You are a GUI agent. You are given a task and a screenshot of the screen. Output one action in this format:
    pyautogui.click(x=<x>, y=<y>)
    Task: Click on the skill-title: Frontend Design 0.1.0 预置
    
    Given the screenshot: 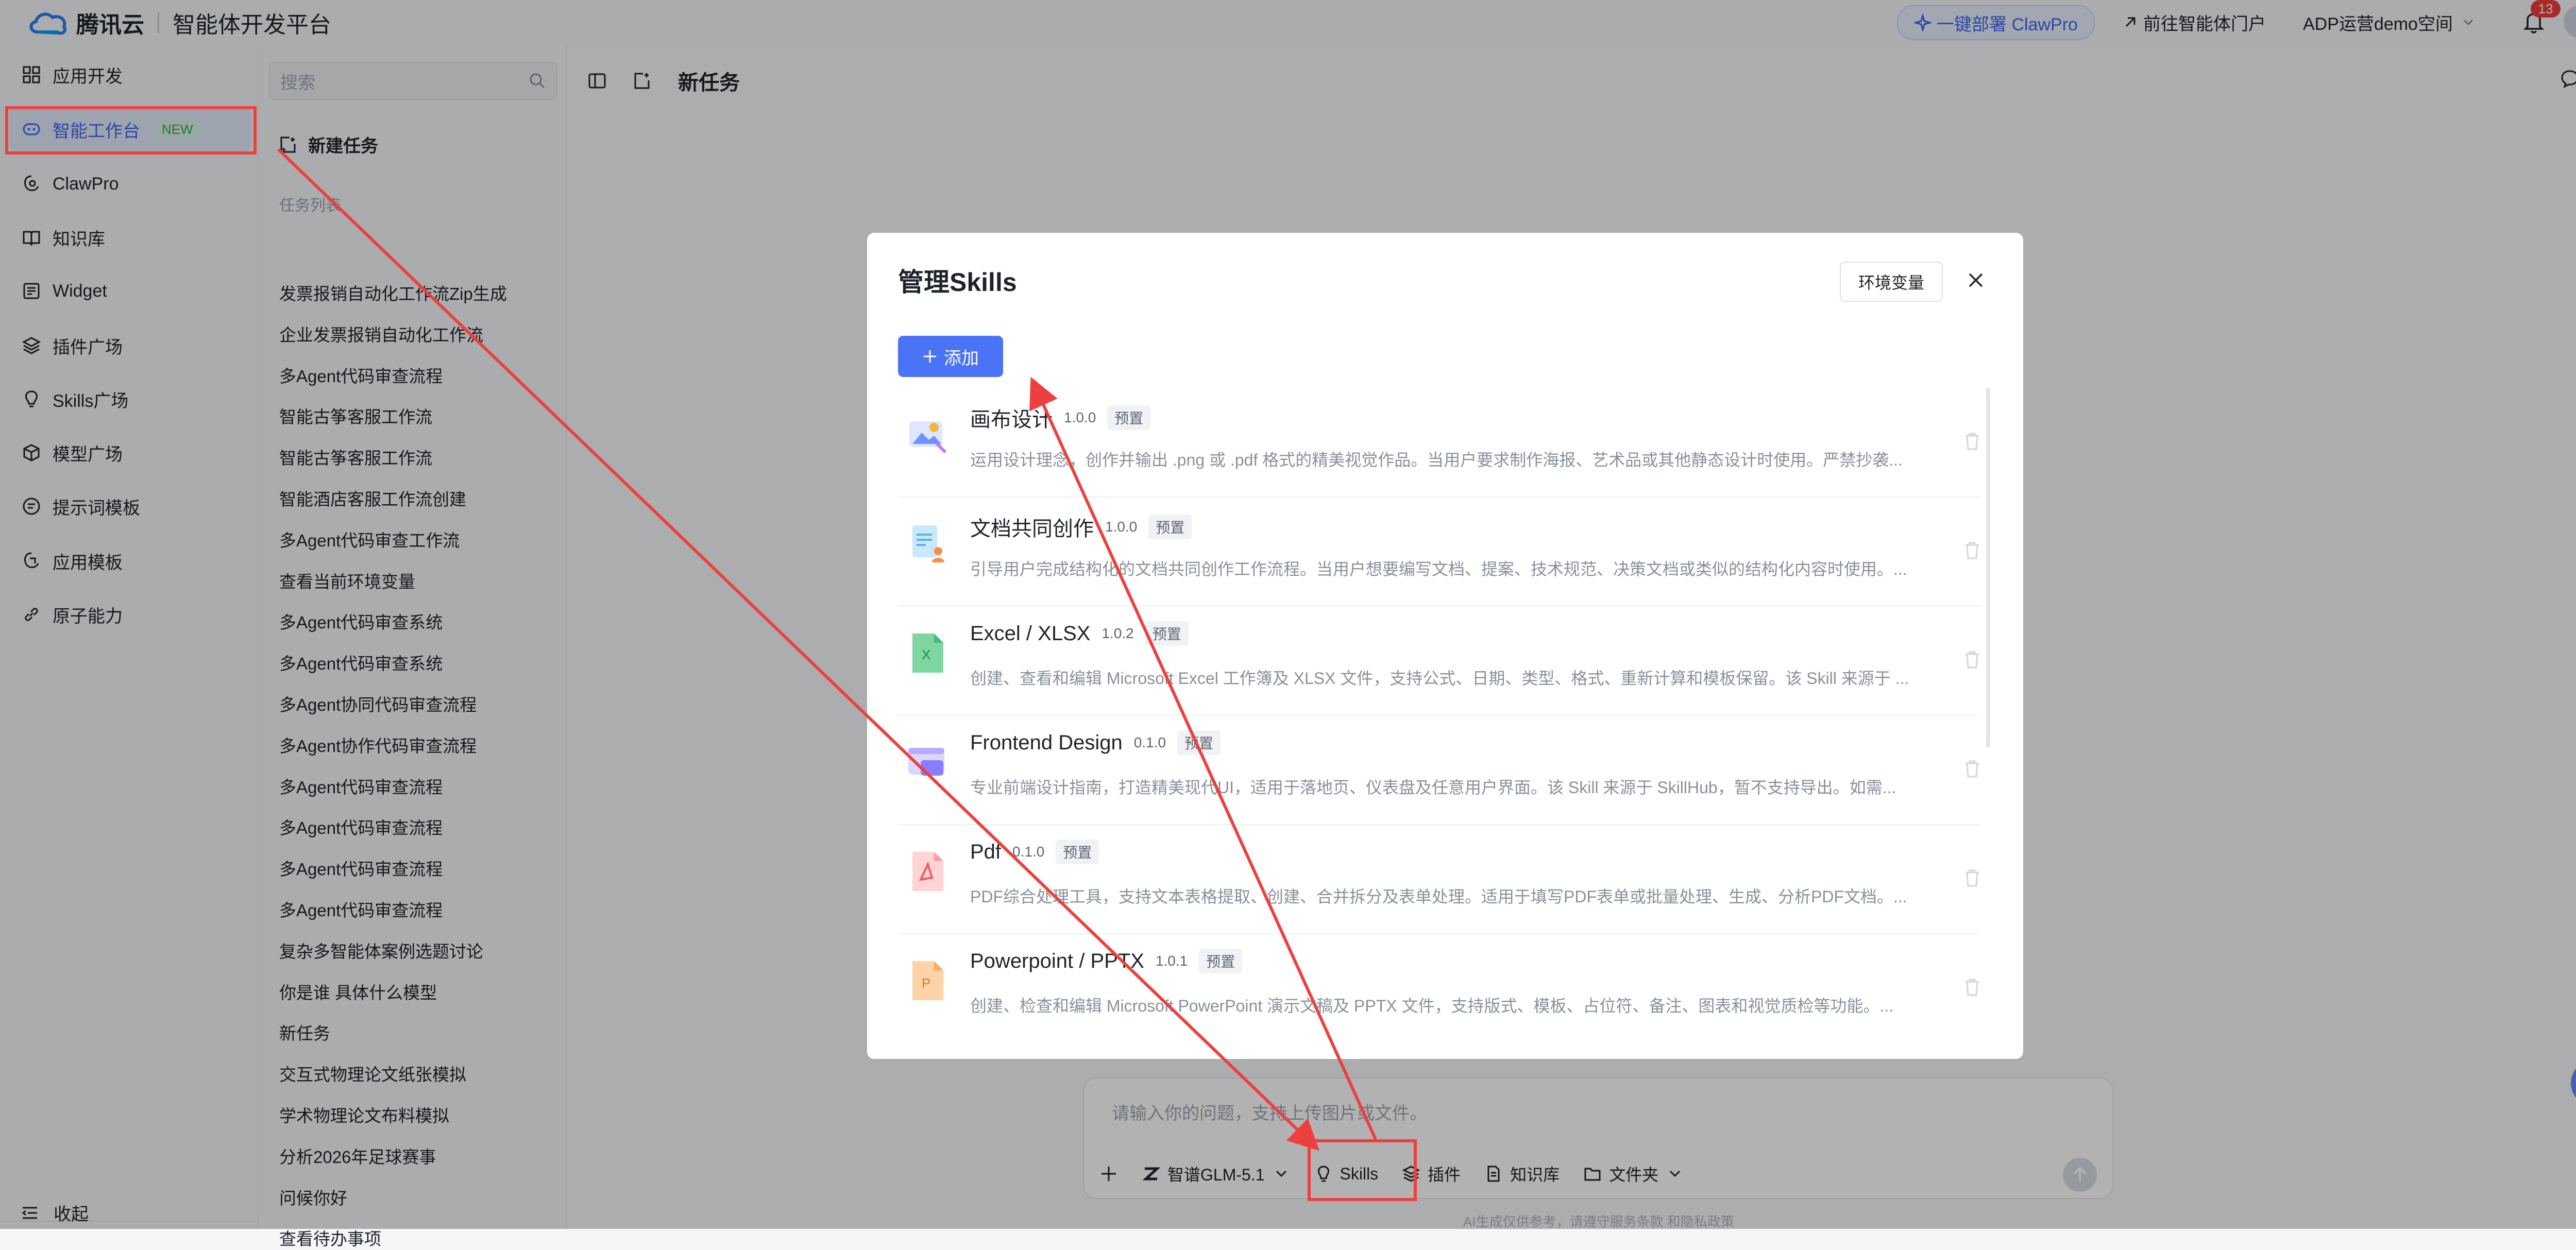 What is the action you would take?
    pyautogui.click(x=1095, y=742)
    